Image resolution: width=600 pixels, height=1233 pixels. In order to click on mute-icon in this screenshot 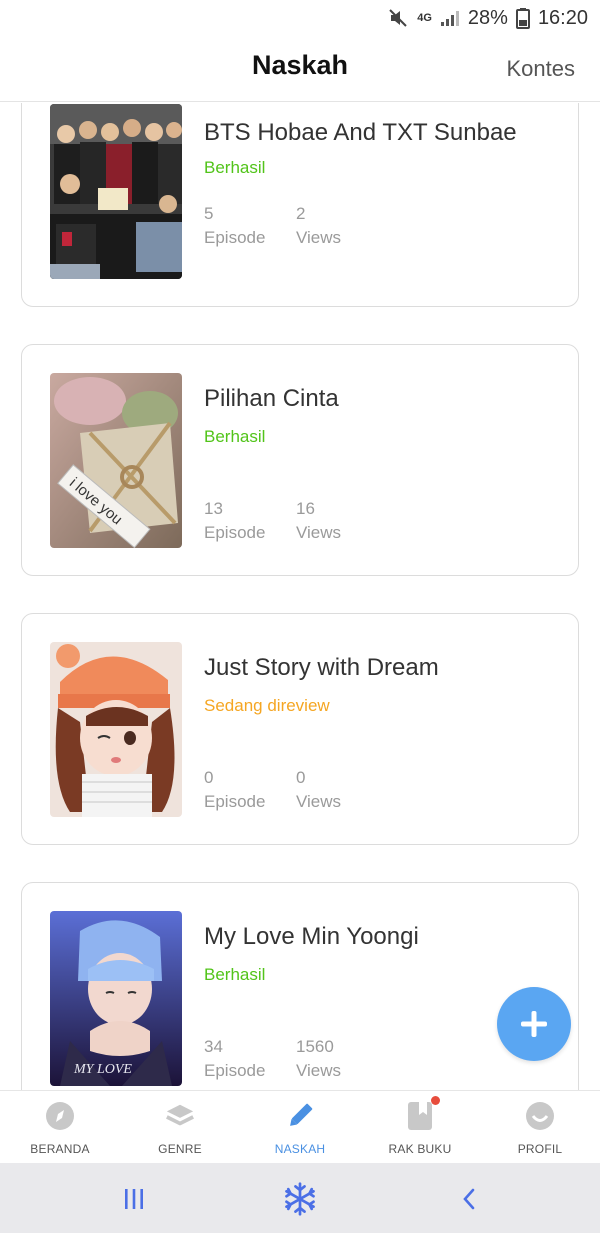, I will do `click(398, 18)`.